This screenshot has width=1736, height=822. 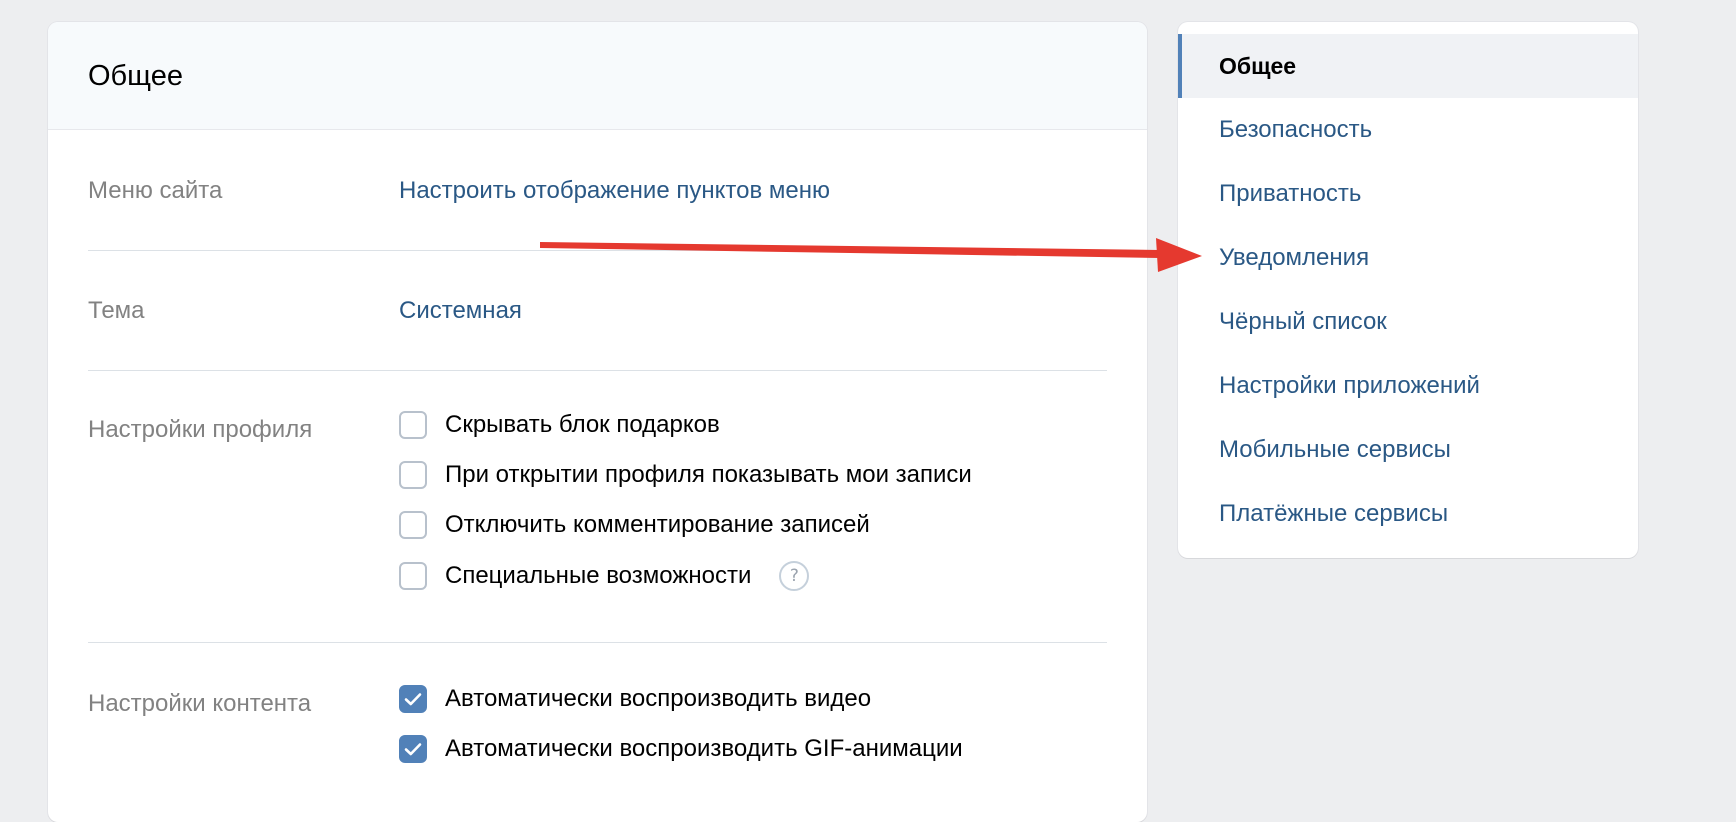 What do you see at coordinates (597, 312) in the screenshot?
I see `theme-row: Тема Системная` at bounding box center [597, 312].